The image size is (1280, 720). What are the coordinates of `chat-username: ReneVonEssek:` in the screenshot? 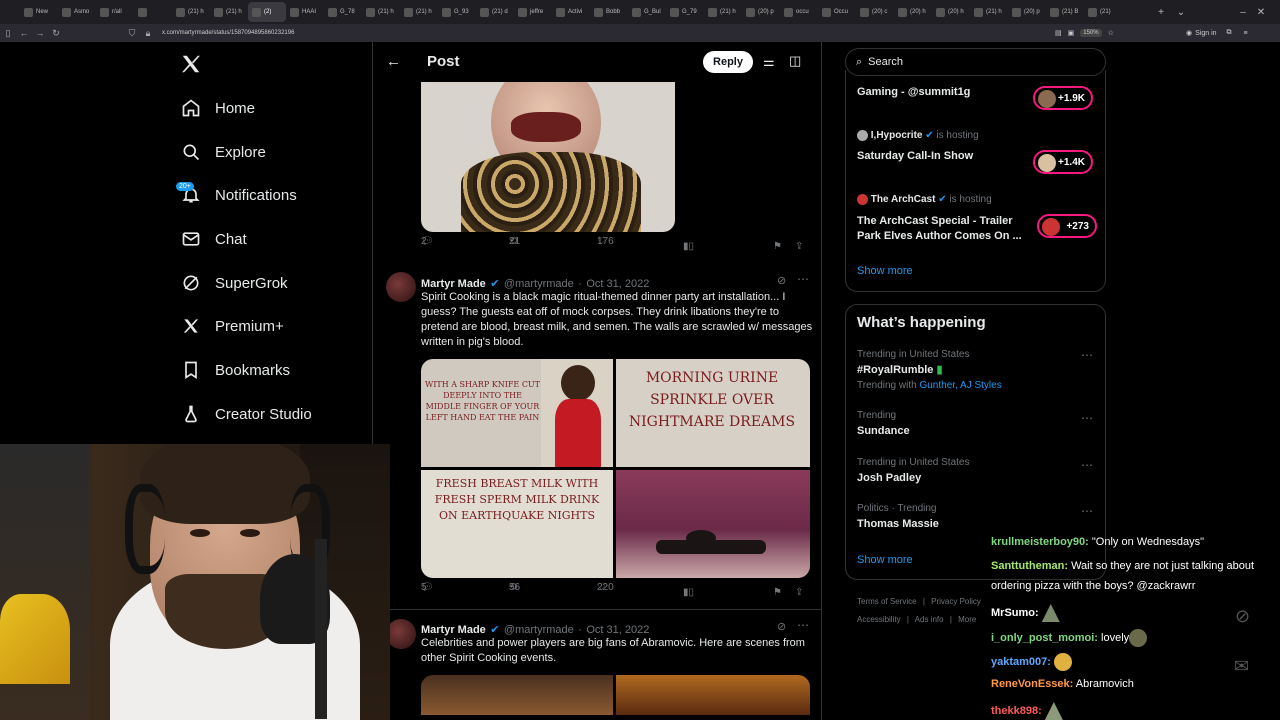 It's located at (1032, 684).